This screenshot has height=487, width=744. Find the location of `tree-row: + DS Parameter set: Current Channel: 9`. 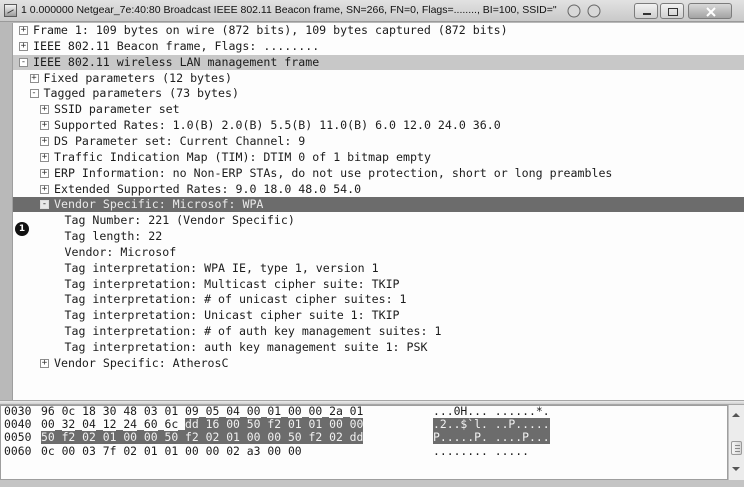

tree-row: + DS Parameter set: Current Channel: 9 is located at coordinates (378, 141).